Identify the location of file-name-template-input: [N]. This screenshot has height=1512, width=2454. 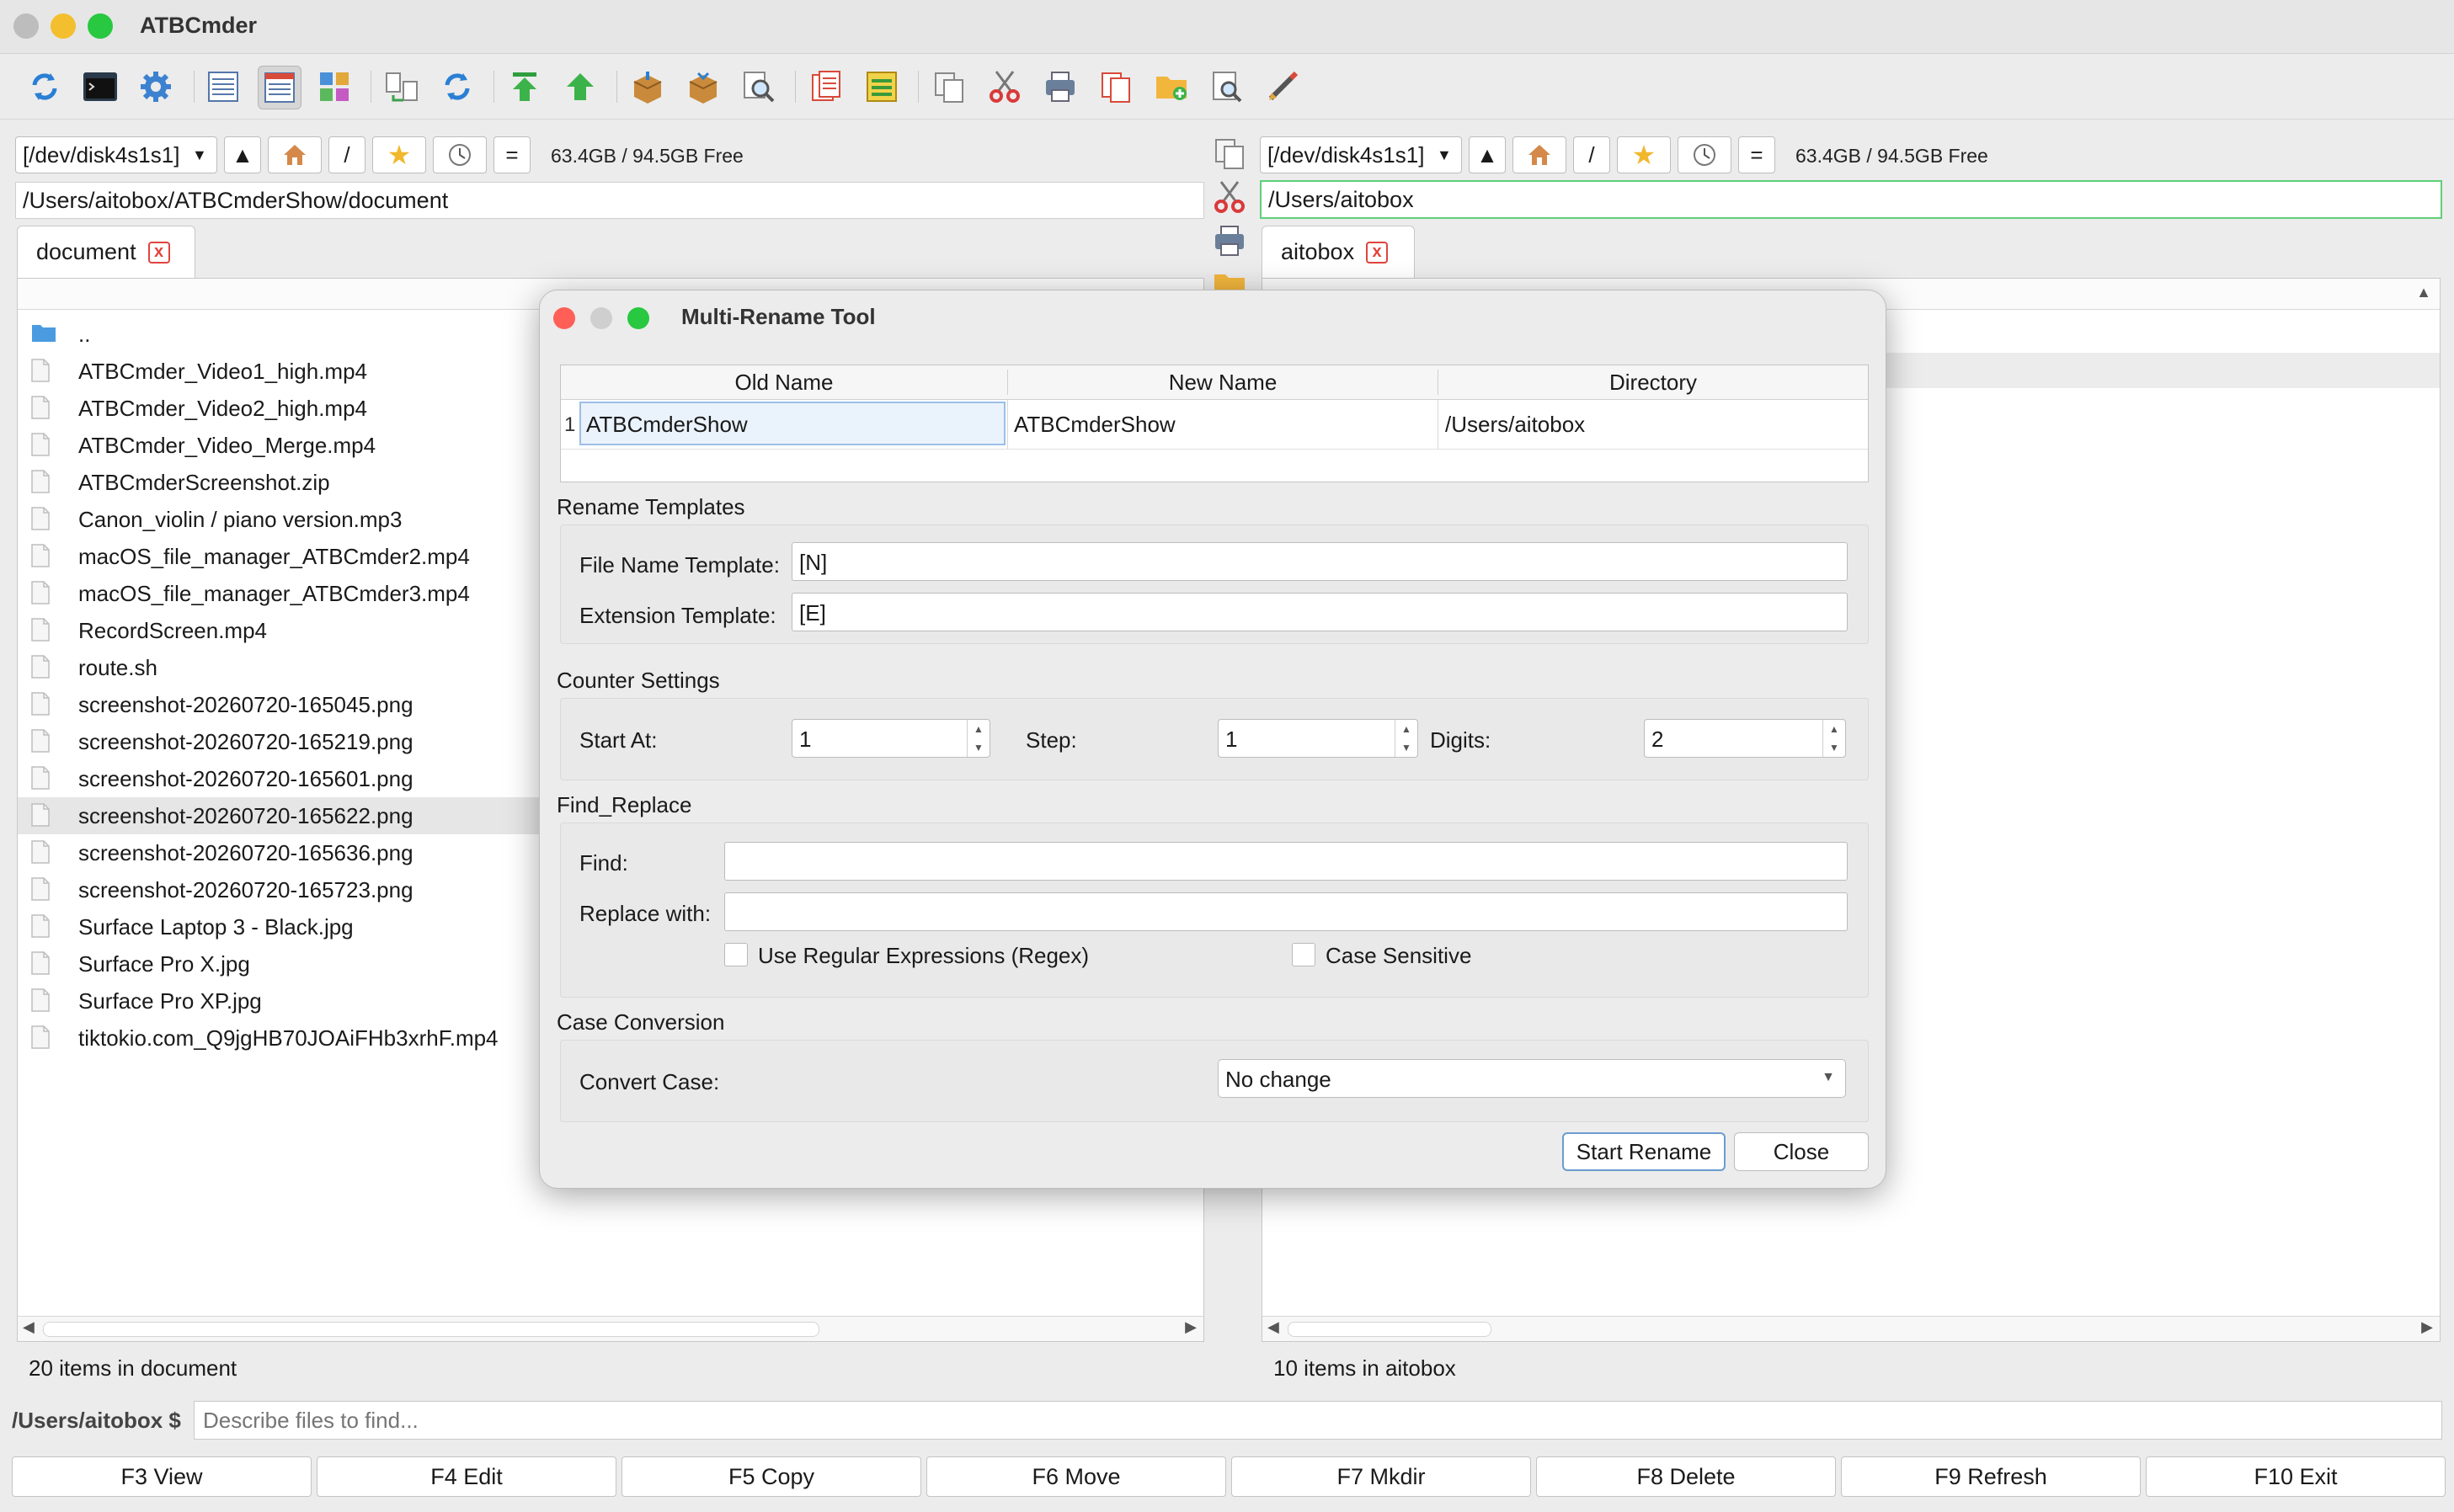
(1320, 561).